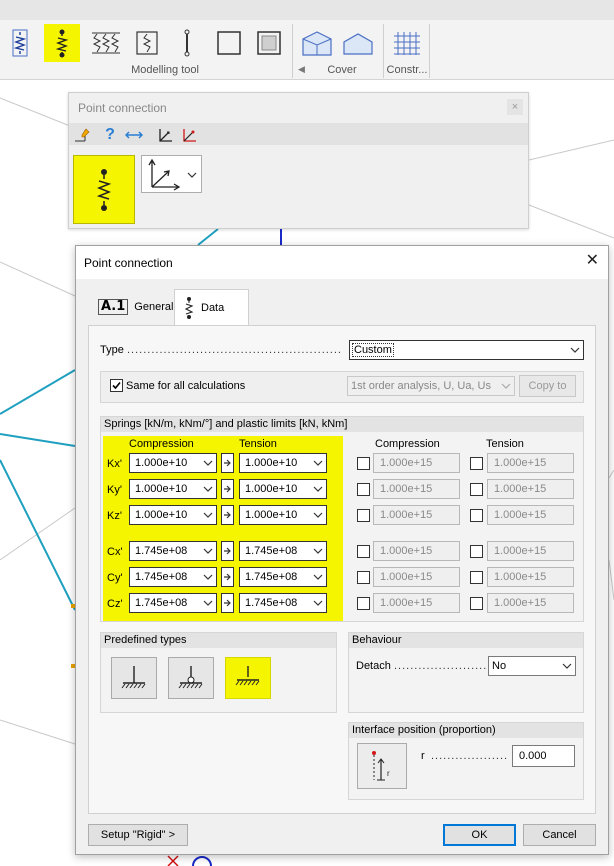  What do you see at coordinates (466, 730) in the screenshot?
I see `interface-position-header: Interface position (proportion)` at bounding box center [466, 730].